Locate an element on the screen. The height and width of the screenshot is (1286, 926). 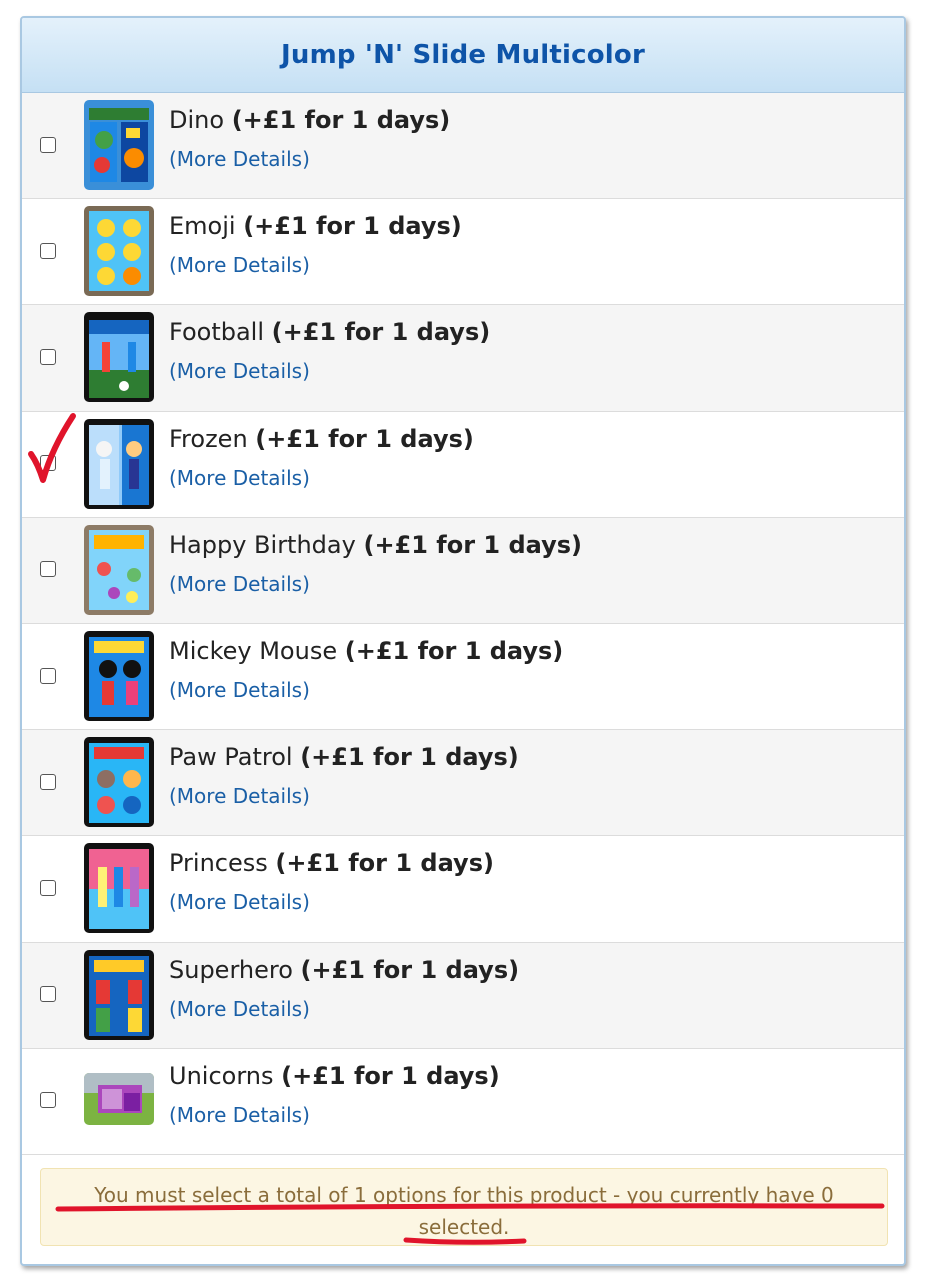
option-name: Emoji (+£1 for 1 days) is located at coordinates (315, 226).